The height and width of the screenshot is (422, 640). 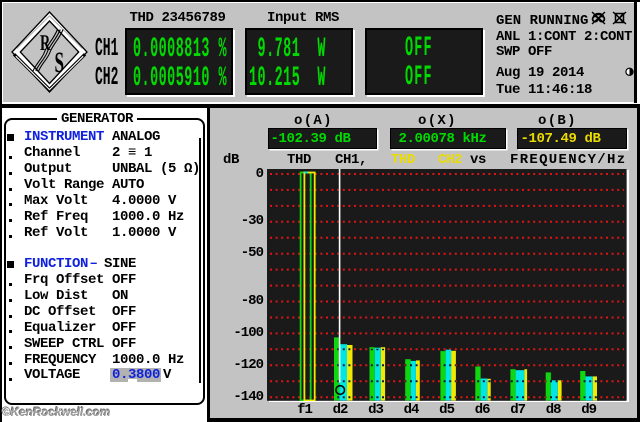 I want to click on svg-text: R, so click(x=45, y=42).